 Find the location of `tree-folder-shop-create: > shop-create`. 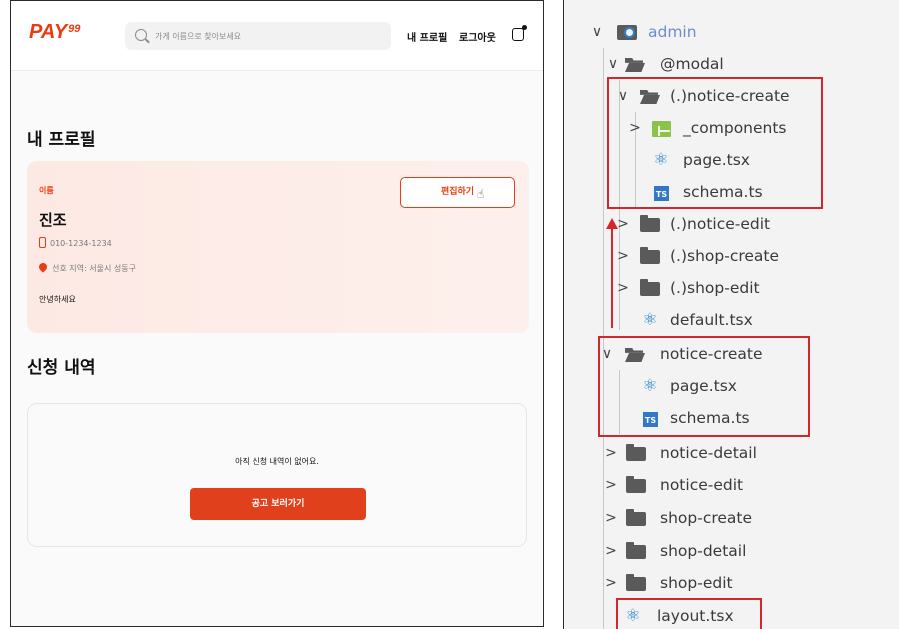

tree-folder-shop-create: > shop-create is located at coordinates (731, 518).